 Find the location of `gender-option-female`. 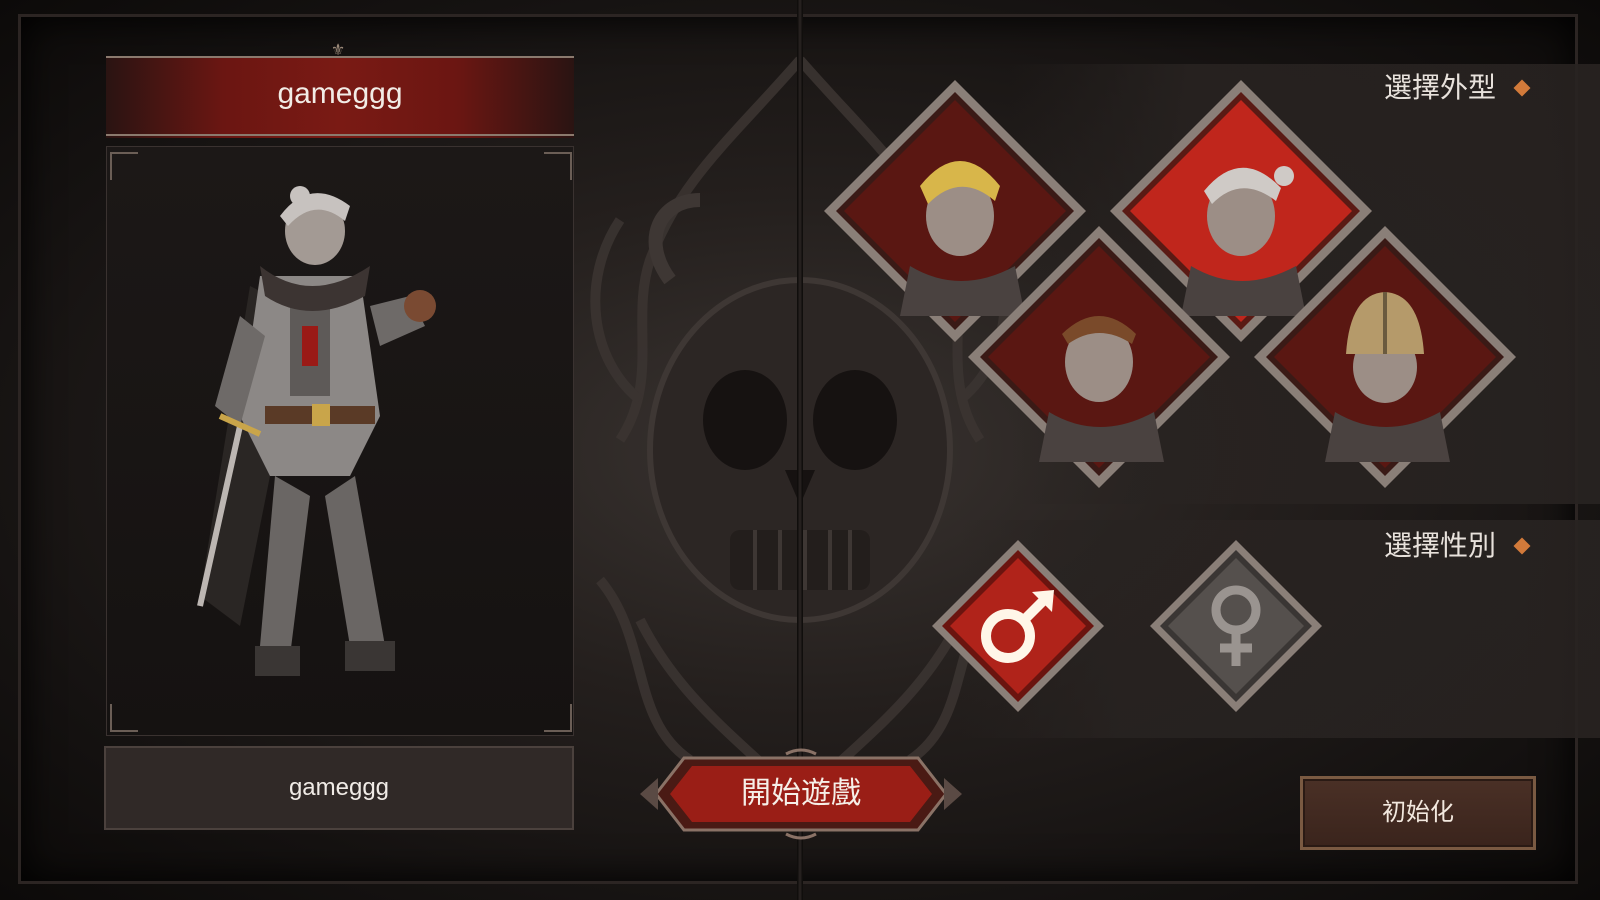

gender-option-female is located at coordinates (1236, 626).